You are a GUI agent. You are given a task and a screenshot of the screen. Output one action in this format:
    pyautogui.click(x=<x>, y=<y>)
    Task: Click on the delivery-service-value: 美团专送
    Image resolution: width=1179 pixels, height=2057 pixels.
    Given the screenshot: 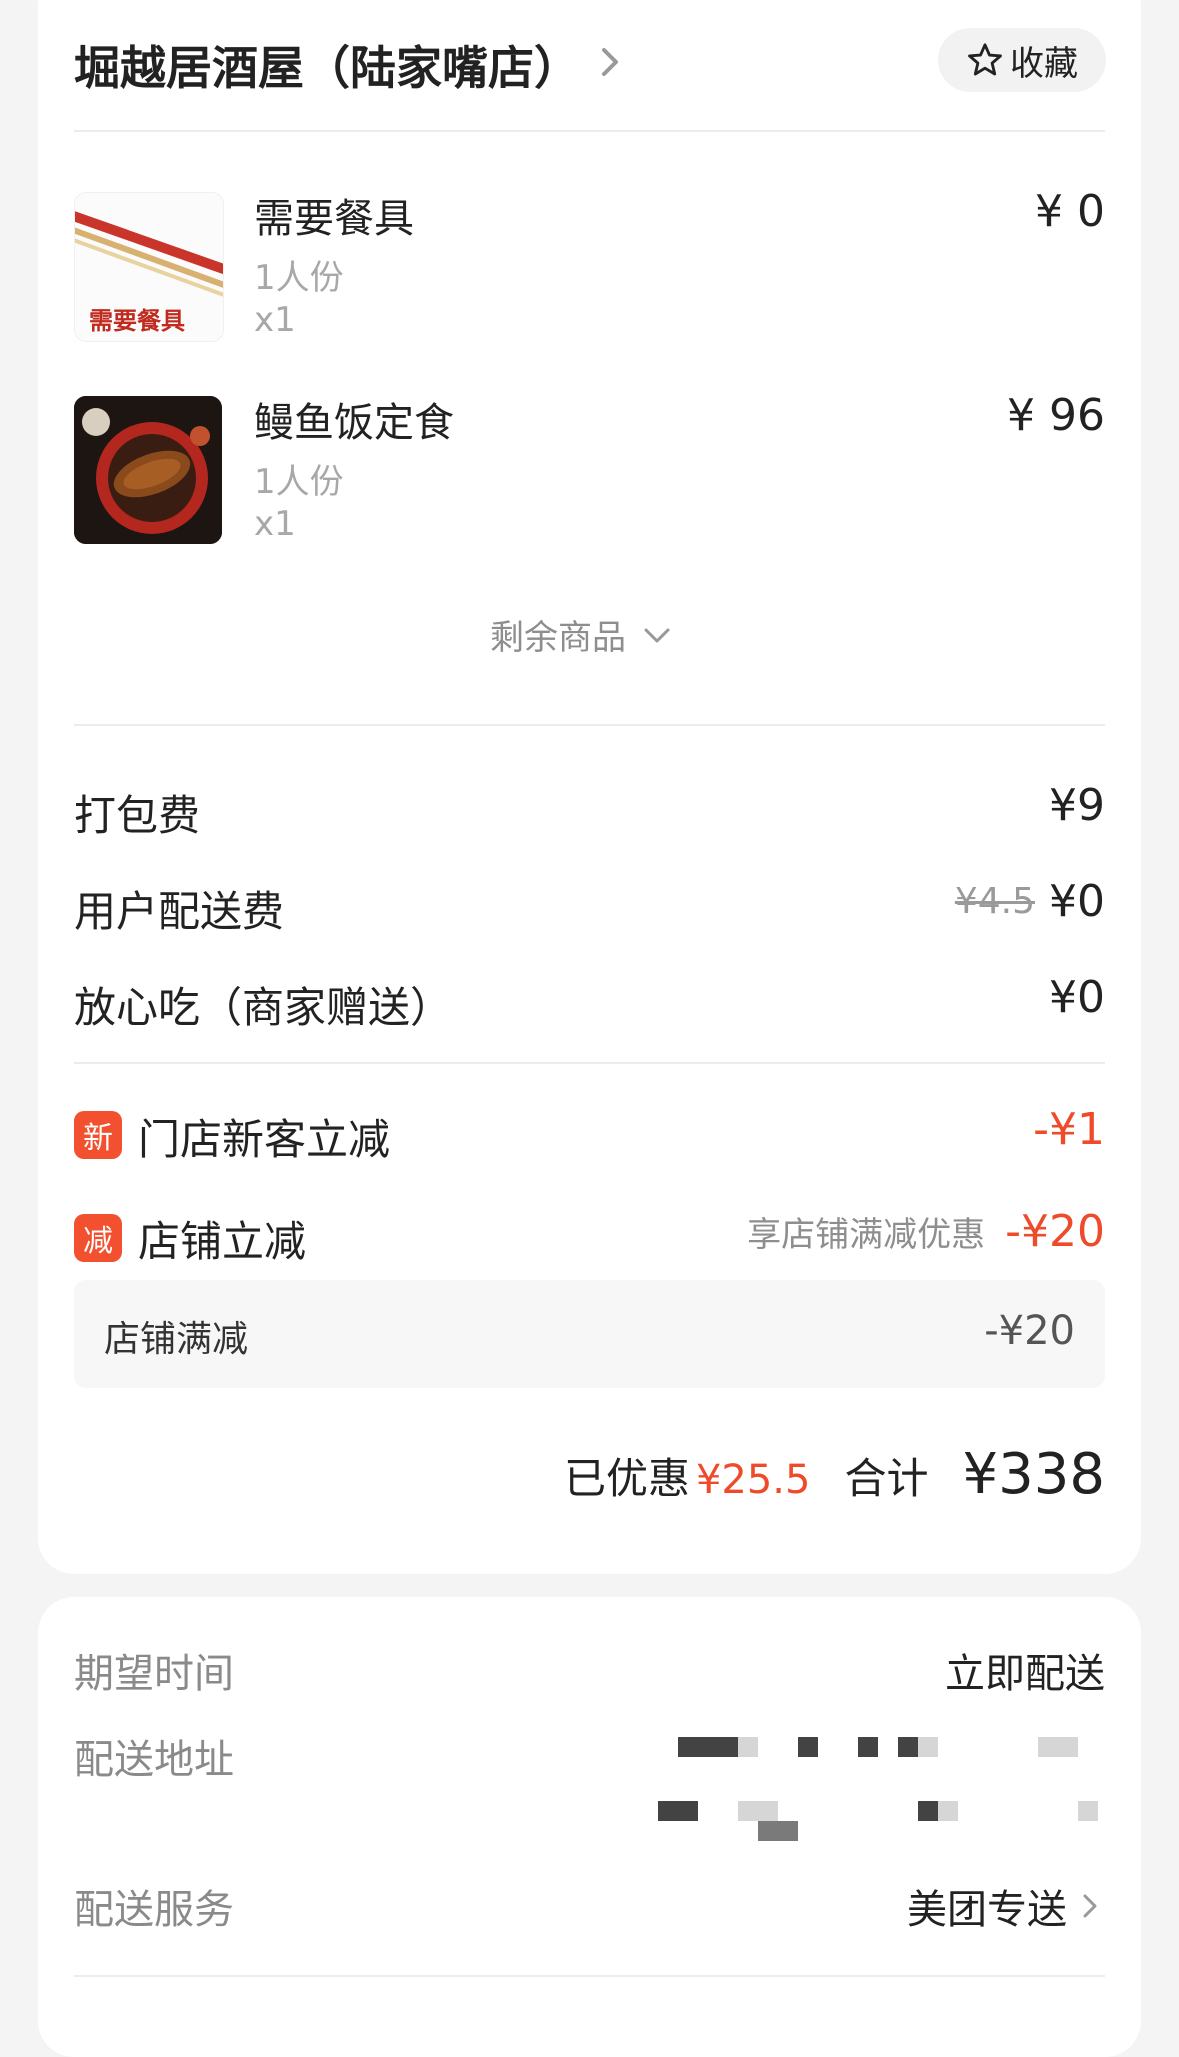 What is the action you would take?
    pyautogui.click(x=1006, y=1906)
    